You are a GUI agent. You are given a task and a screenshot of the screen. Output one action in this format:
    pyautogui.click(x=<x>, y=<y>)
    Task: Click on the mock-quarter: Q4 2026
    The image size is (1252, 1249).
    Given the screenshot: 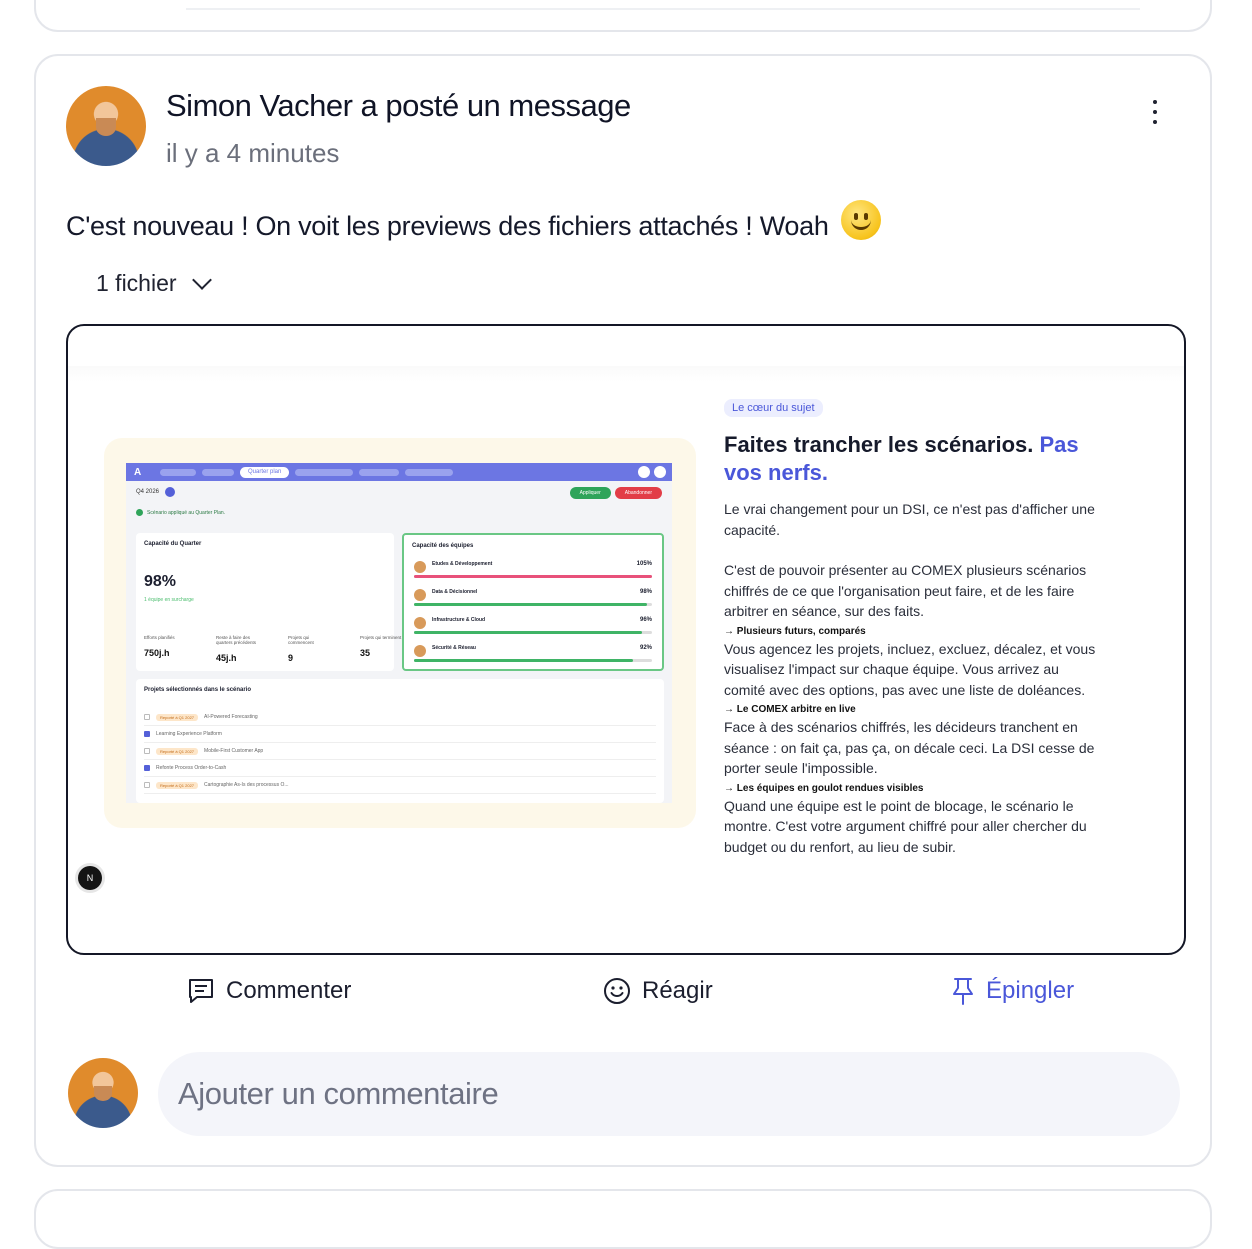 What is the action you would take?
    pyautogui.click(x=148, y=492)
    